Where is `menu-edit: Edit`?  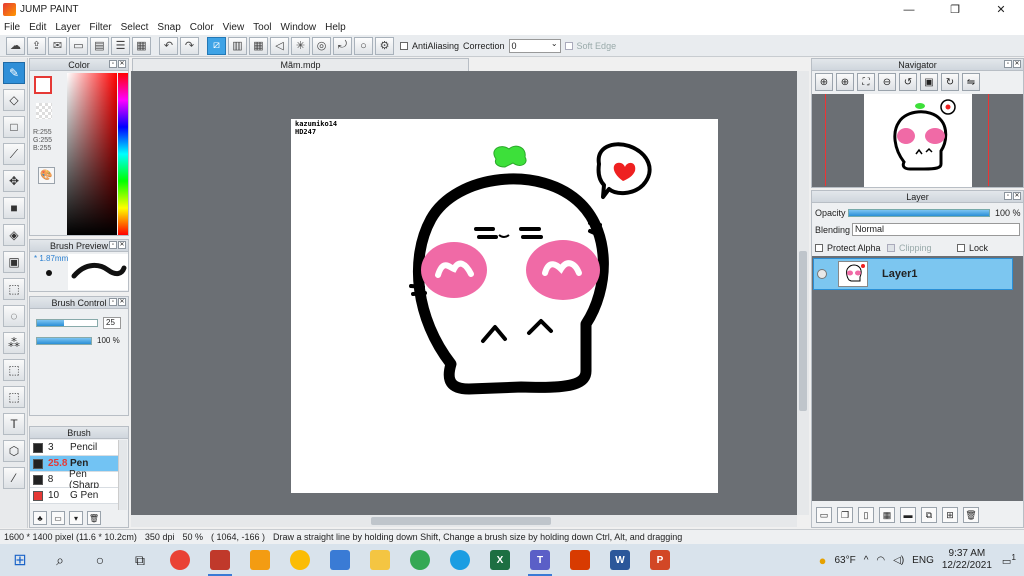 menu-edit: Edit is located at coordinates (37, 27).